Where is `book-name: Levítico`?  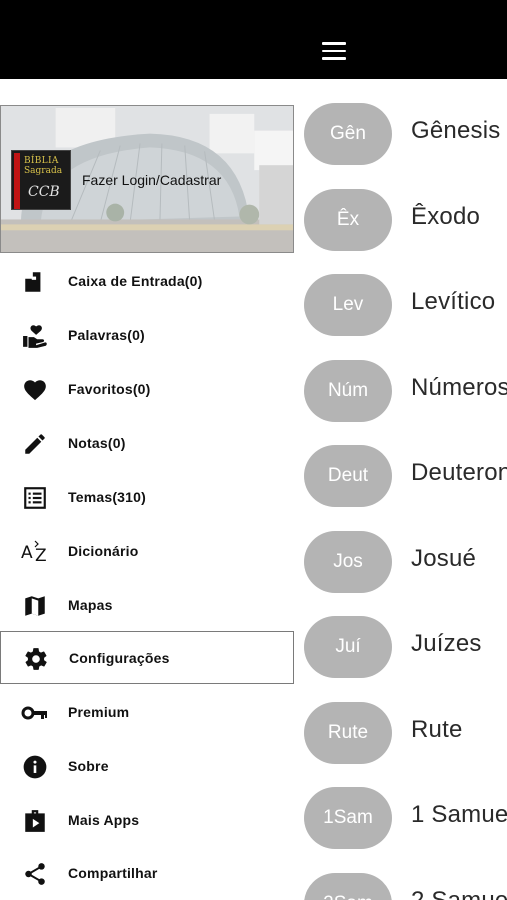
book-name: Levítico is located at coordinates (453, 301).